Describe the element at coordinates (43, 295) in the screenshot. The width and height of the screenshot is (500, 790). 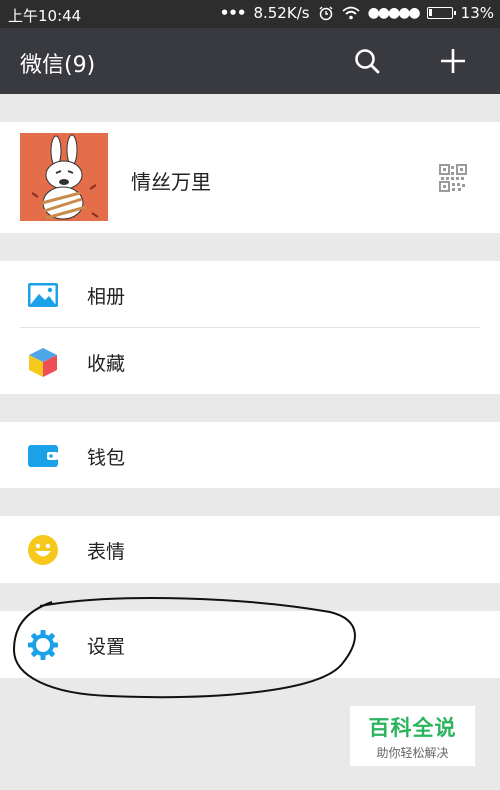
I see `album-icon` at that location.